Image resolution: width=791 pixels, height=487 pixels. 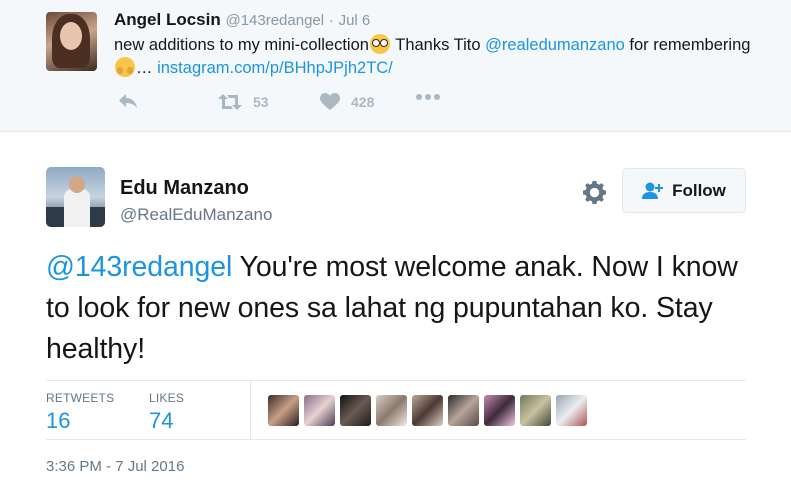 I want to click on add-user-icon, so click(x=653, y=190).